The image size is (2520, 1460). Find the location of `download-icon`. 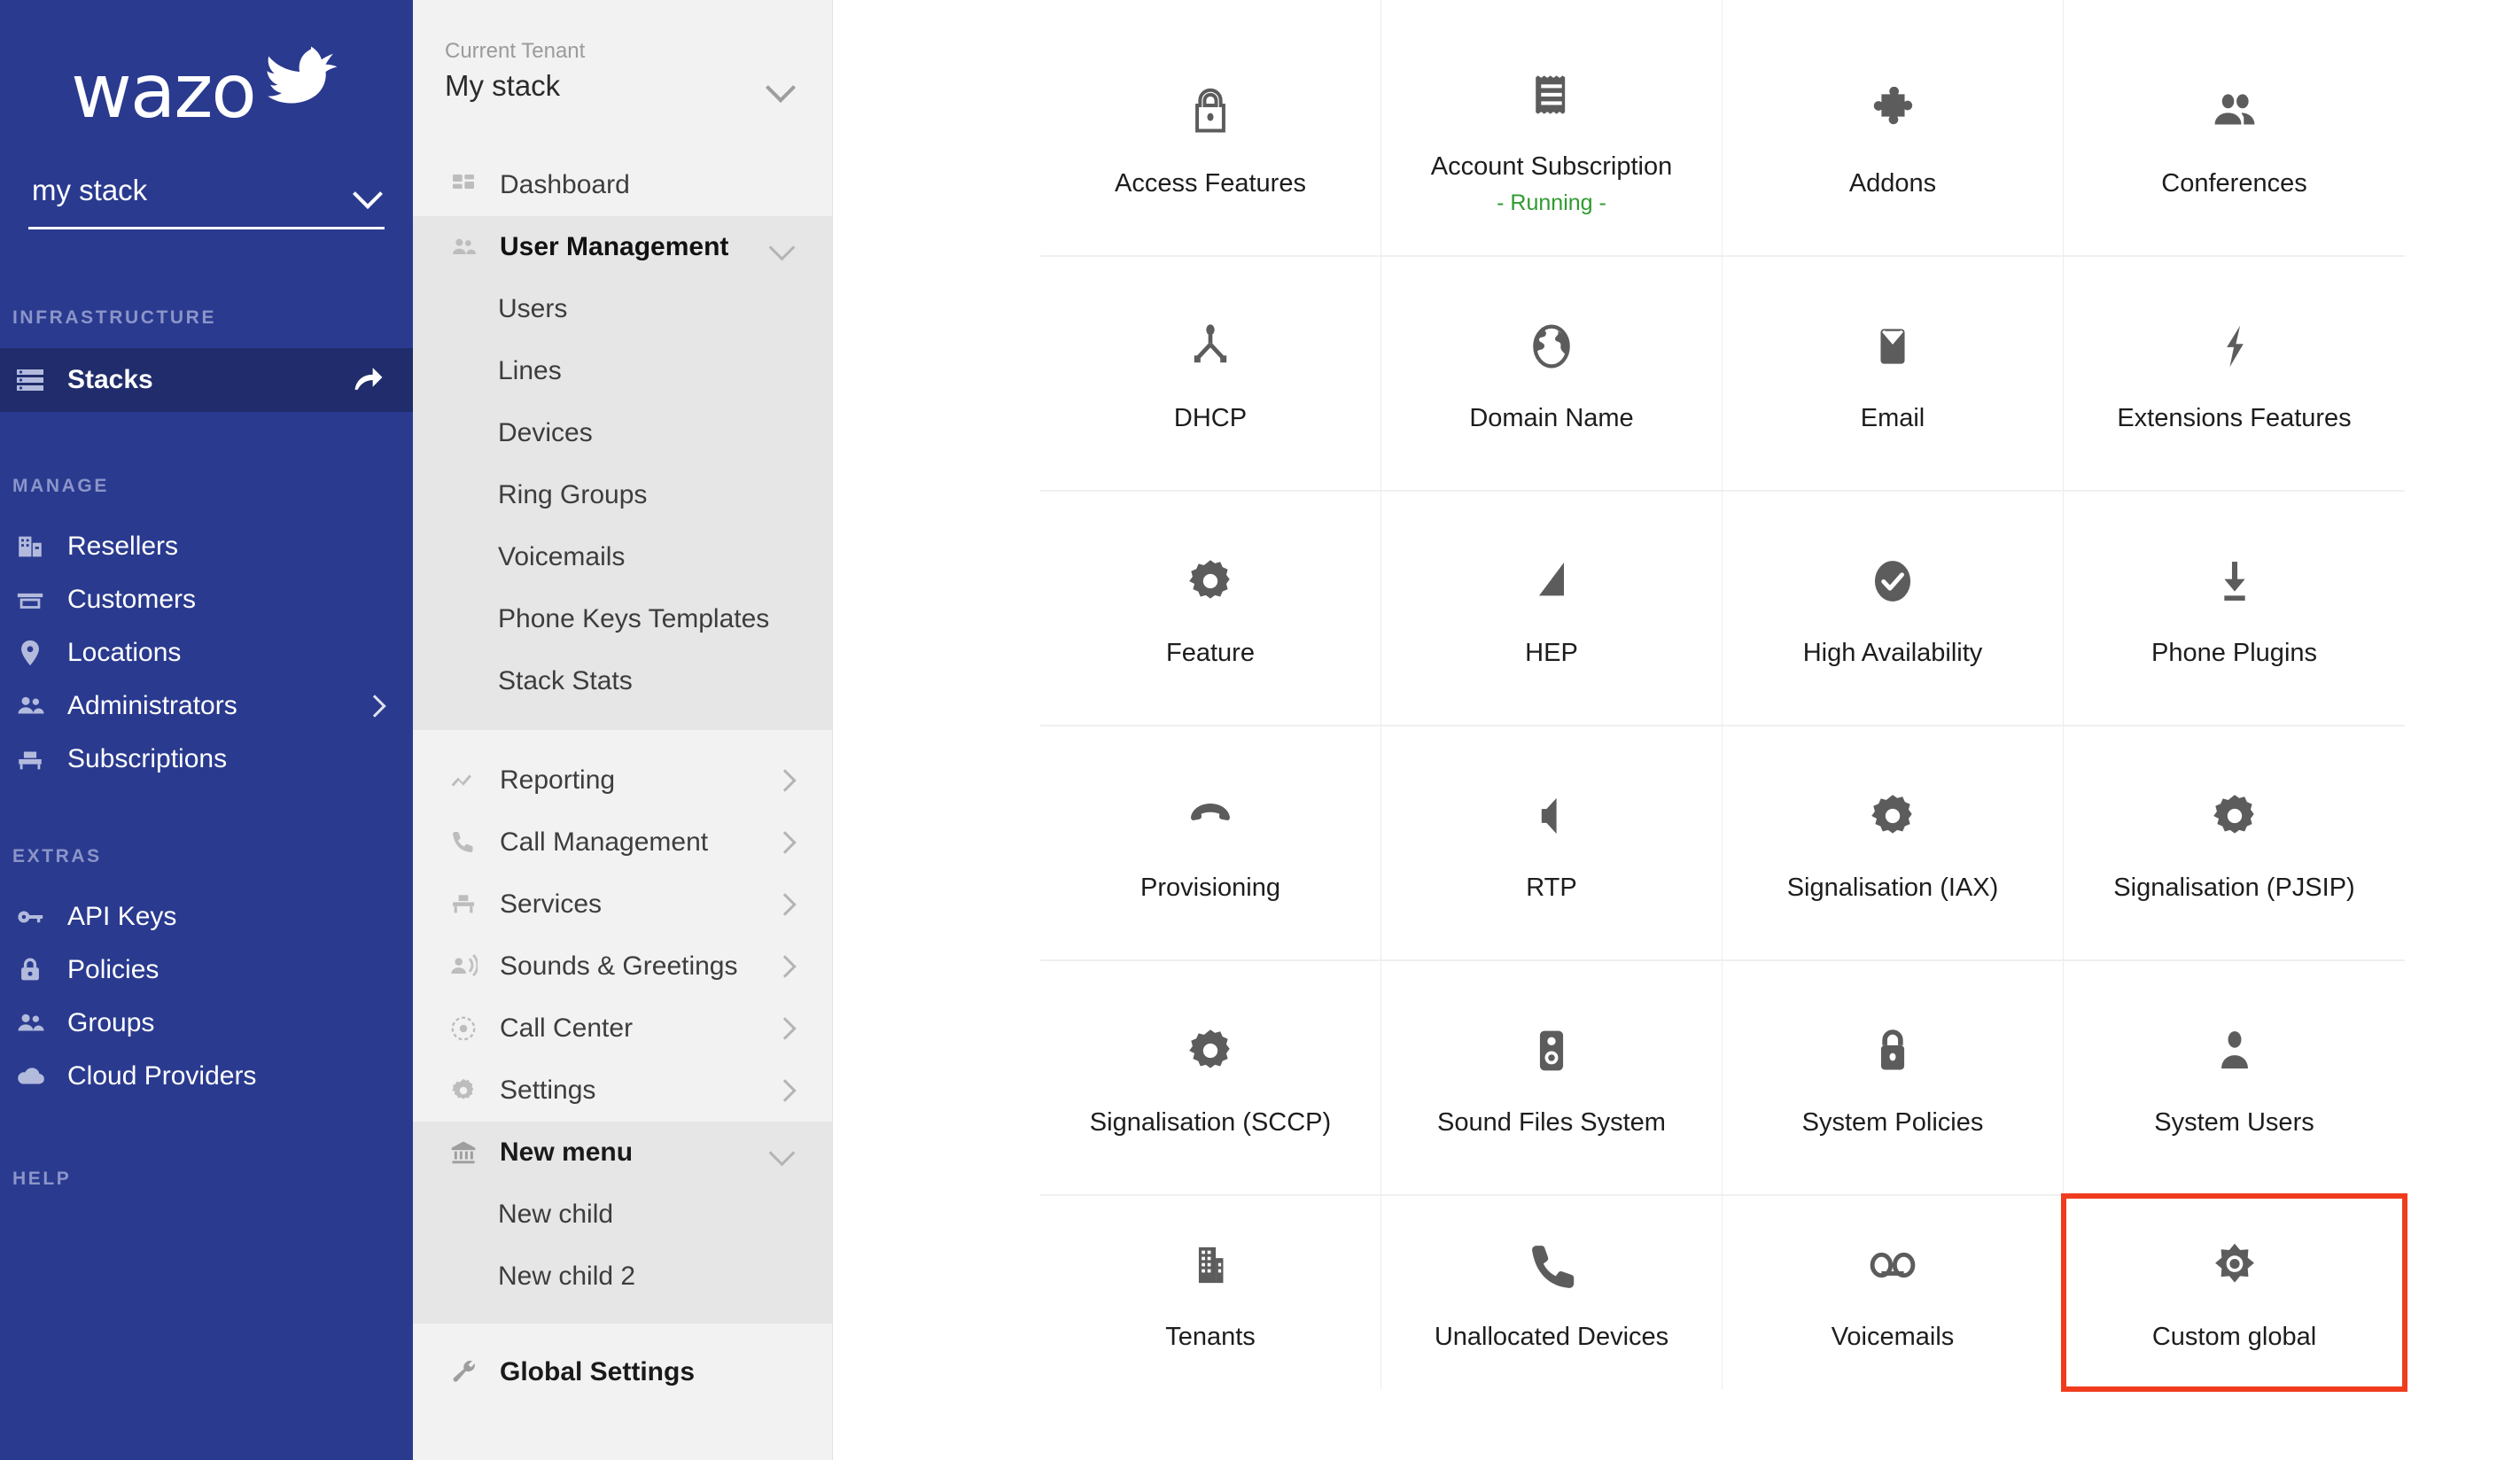

download-icon is located at coordinates (2234, 581).